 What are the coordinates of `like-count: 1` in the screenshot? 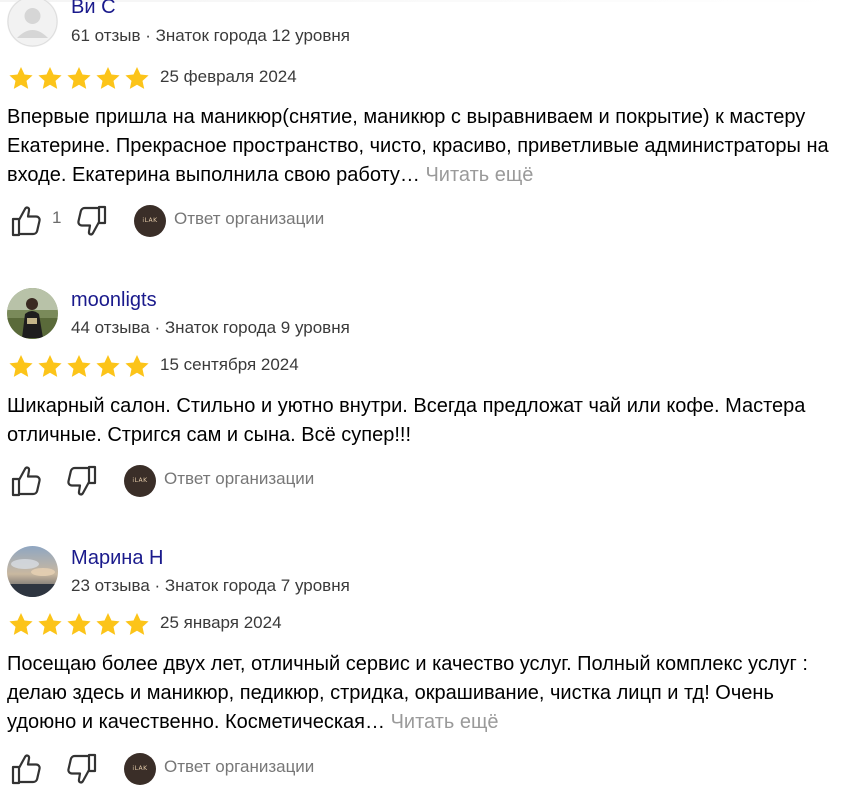 It's located at (57, 217).